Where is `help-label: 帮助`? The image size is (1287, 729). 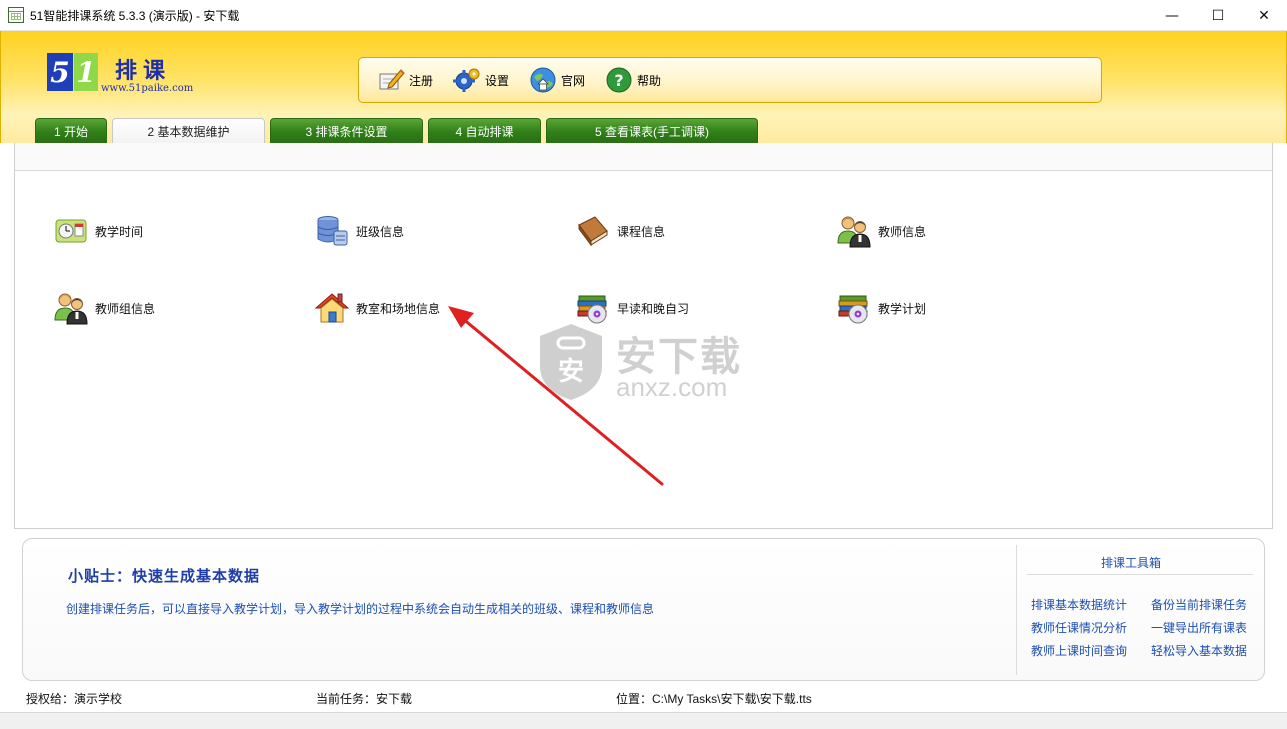 help-label: 帮助 is located at coordinates (649, 80).